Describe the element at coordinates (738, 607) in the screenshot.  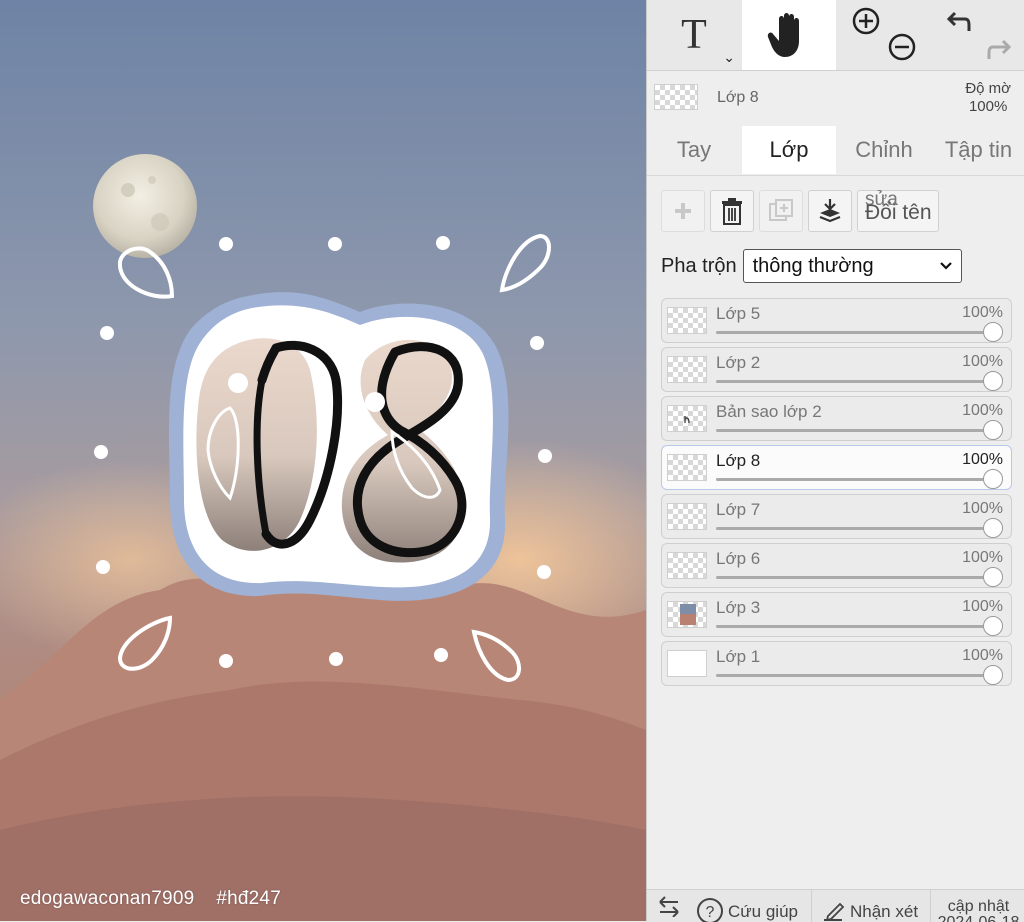
I see `layer-name: Lớp 3` at that location.